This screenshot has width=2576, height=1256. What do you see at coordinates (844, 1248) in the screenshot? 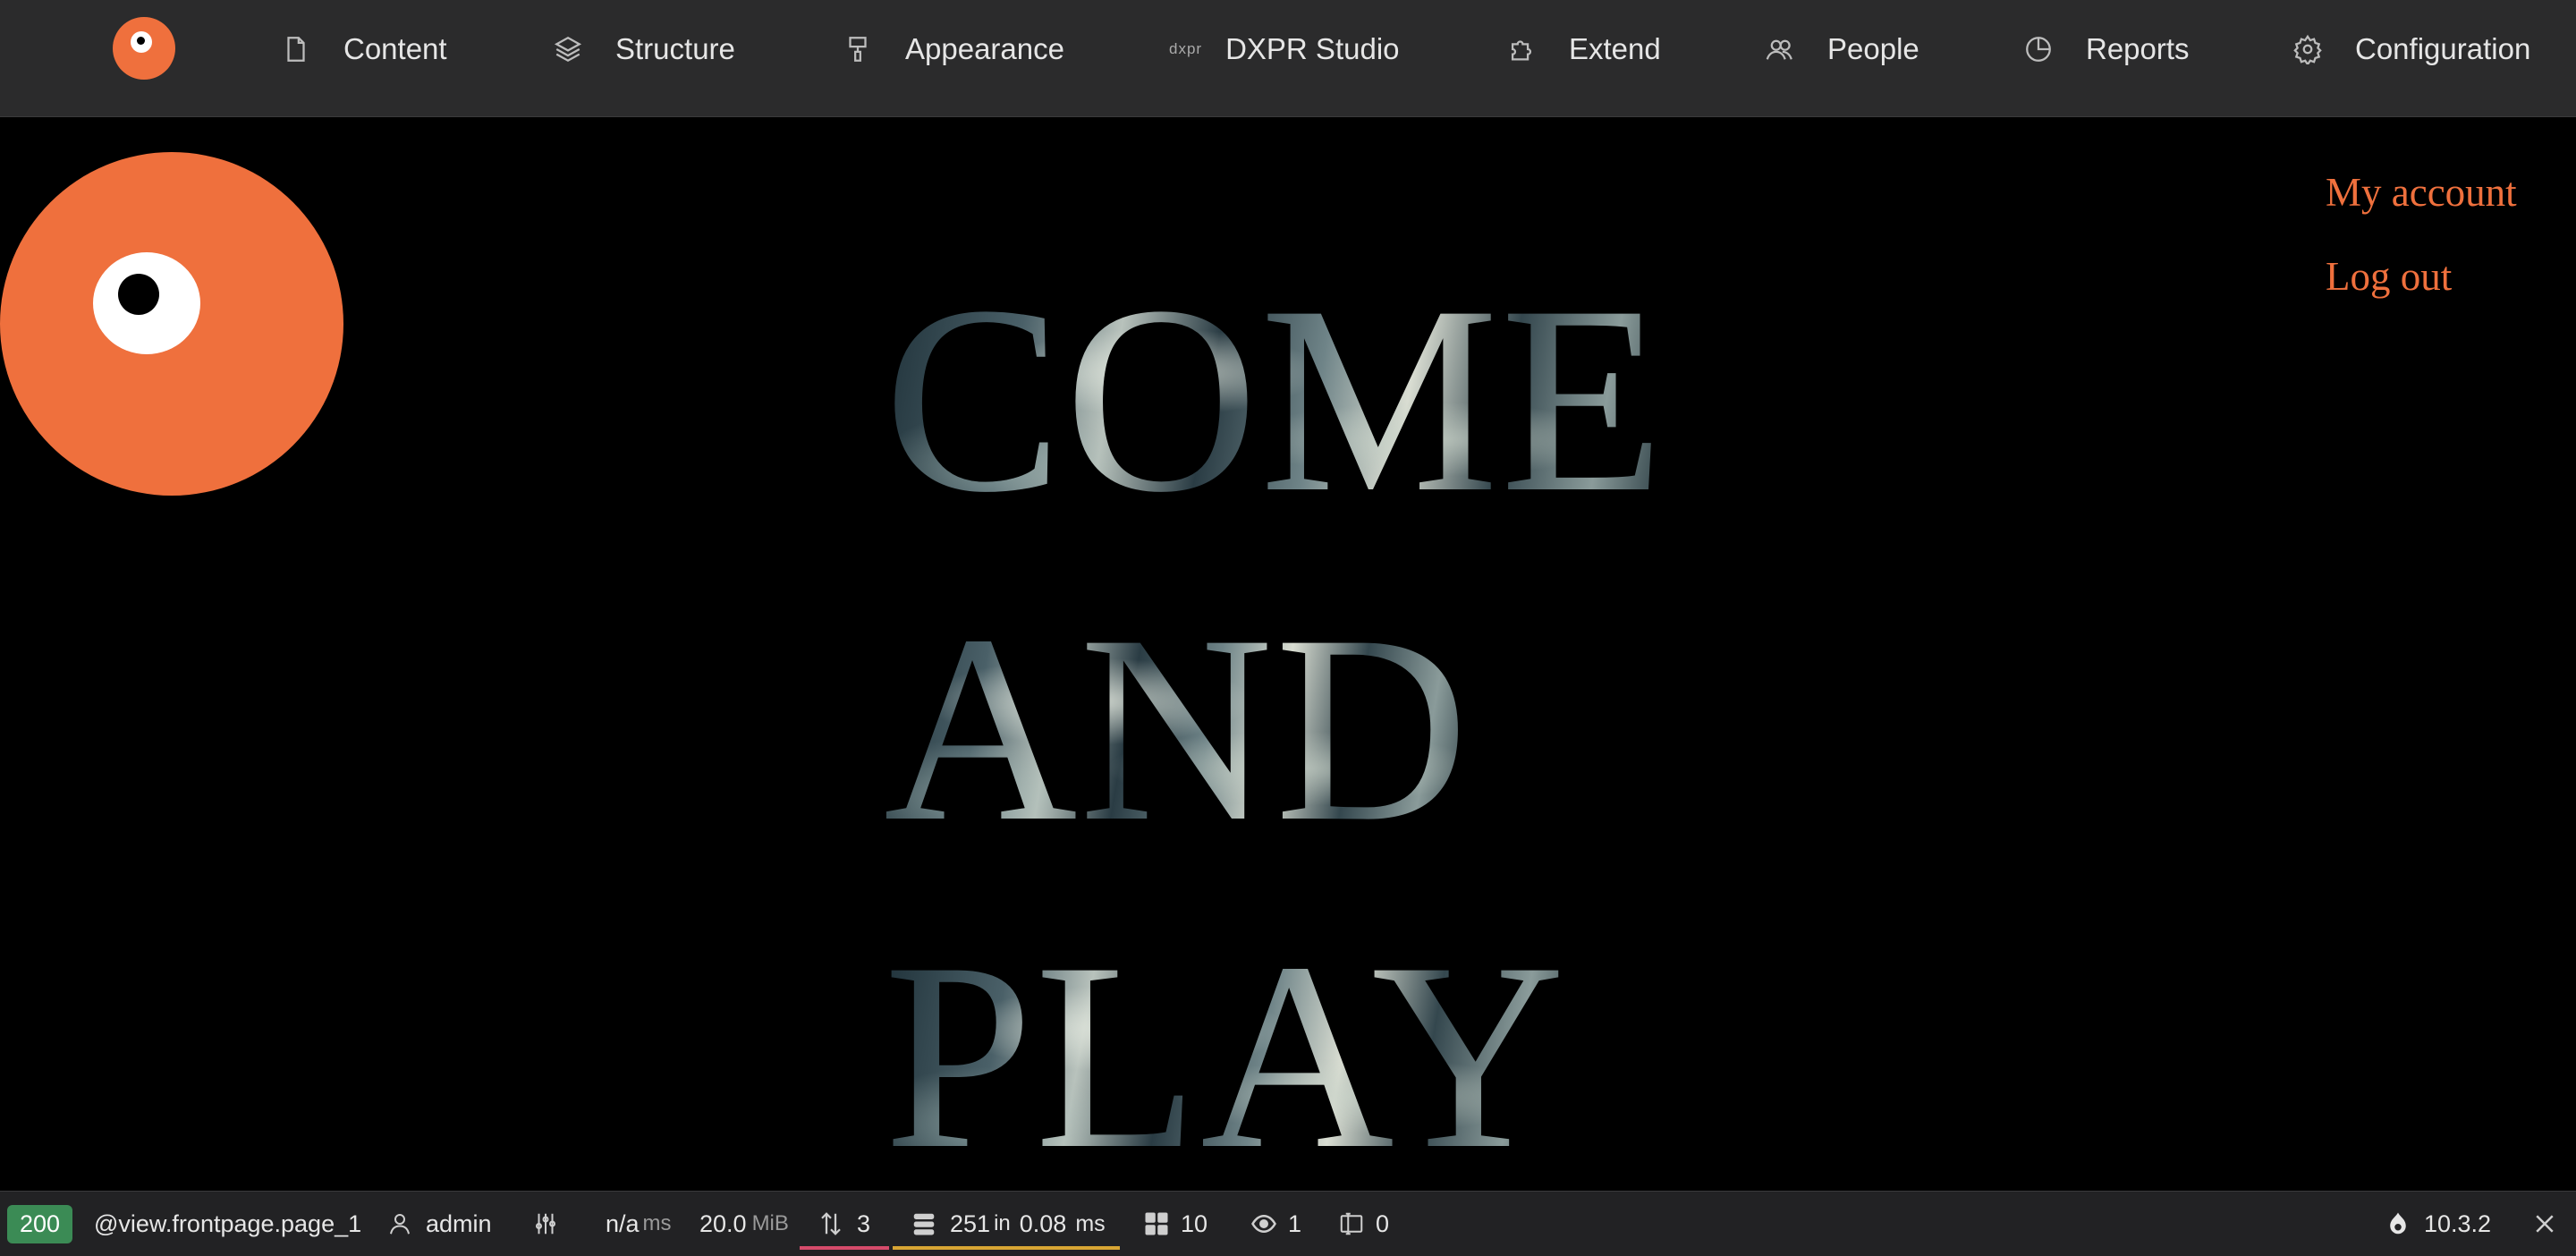
I see `requests-indicator-bar` at bounding box center [844, 1248].